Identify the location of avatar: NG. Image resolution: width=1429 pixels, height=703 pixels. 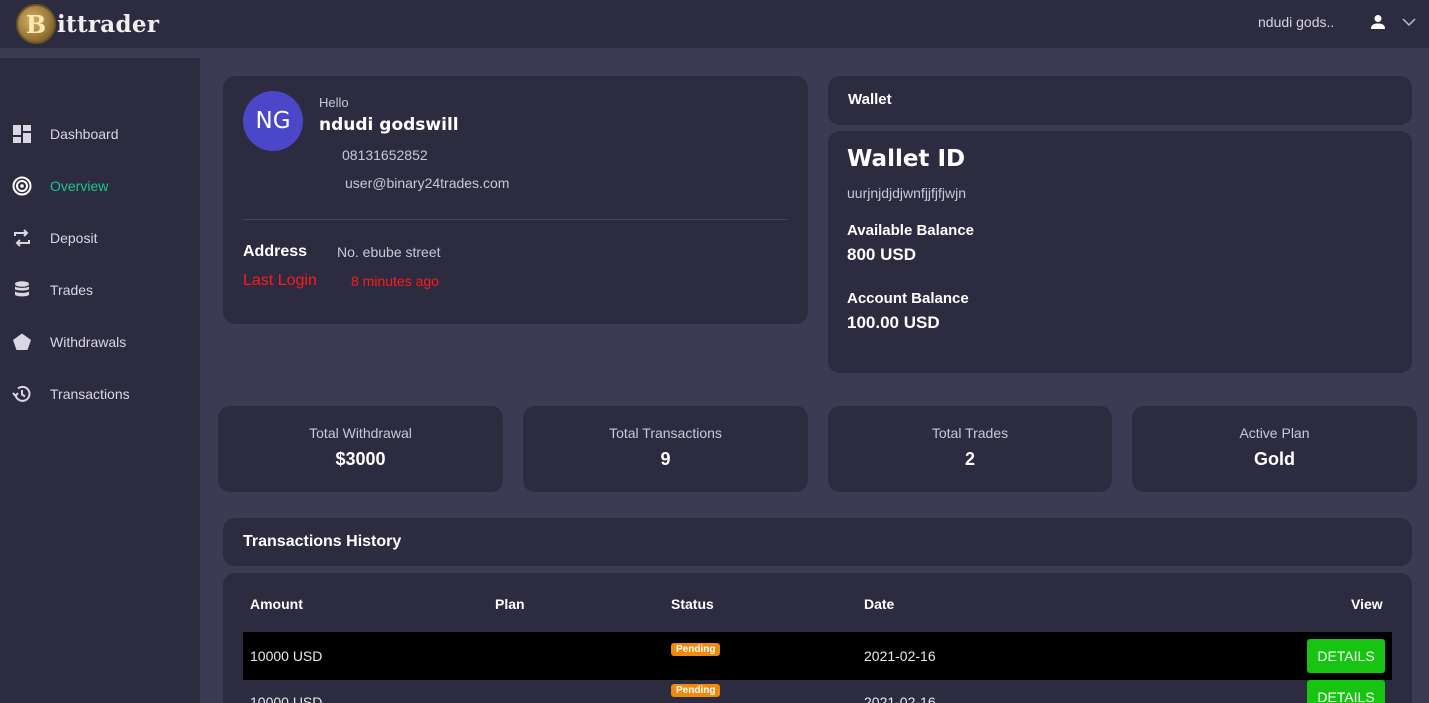
(273, 121).